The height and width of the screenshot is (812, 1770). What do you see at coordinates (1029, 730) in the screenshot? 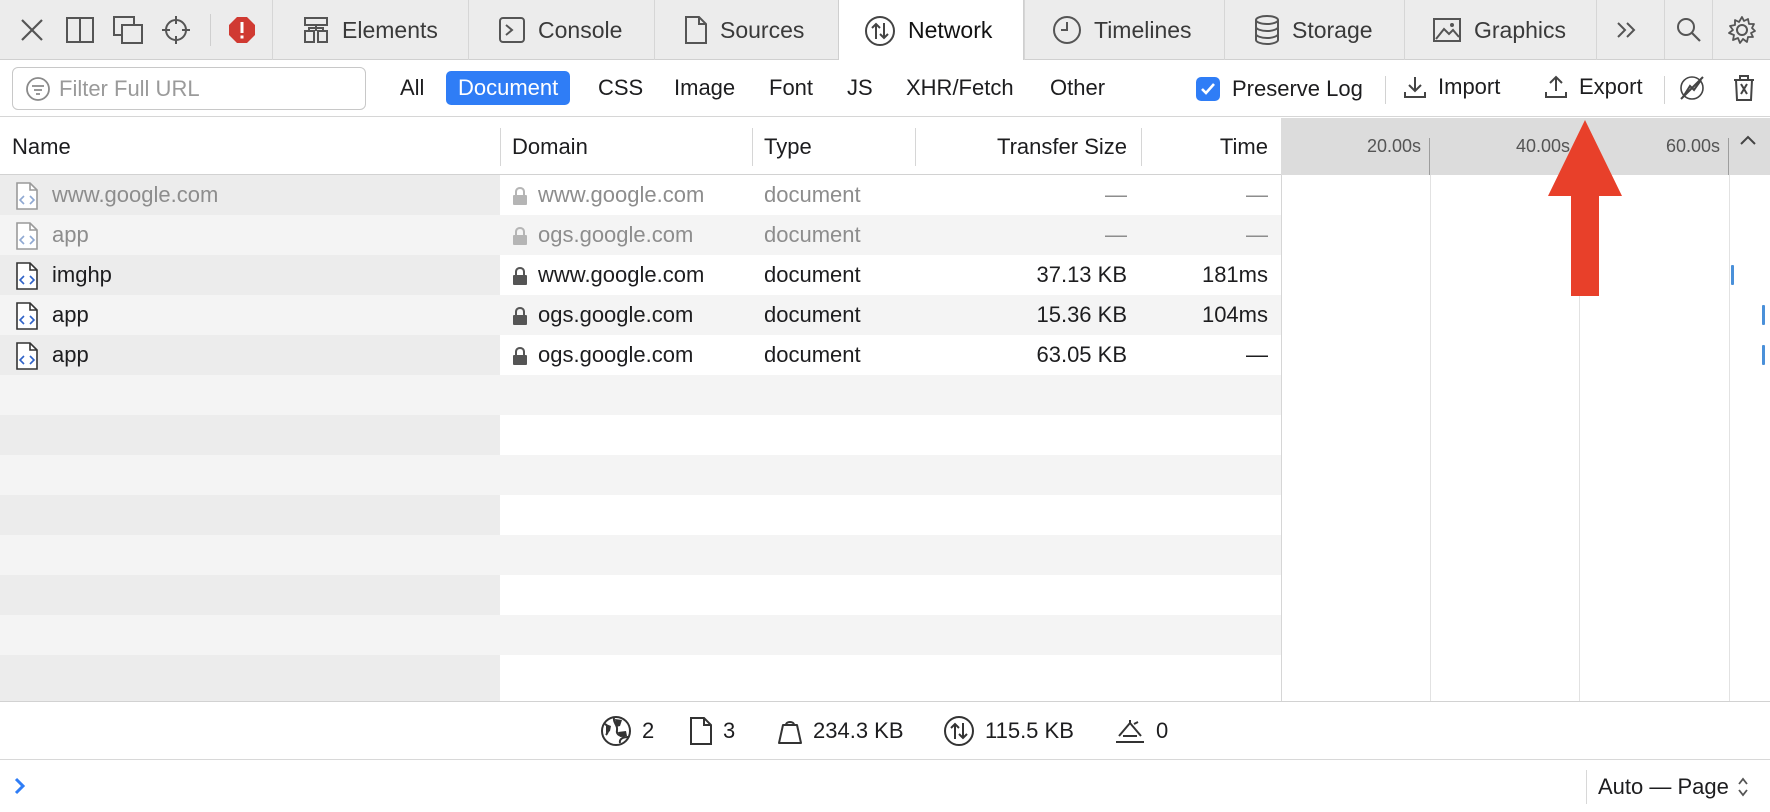
I see `status-transferred-value: 115.5 KB` at bounding box center [1029, 730].